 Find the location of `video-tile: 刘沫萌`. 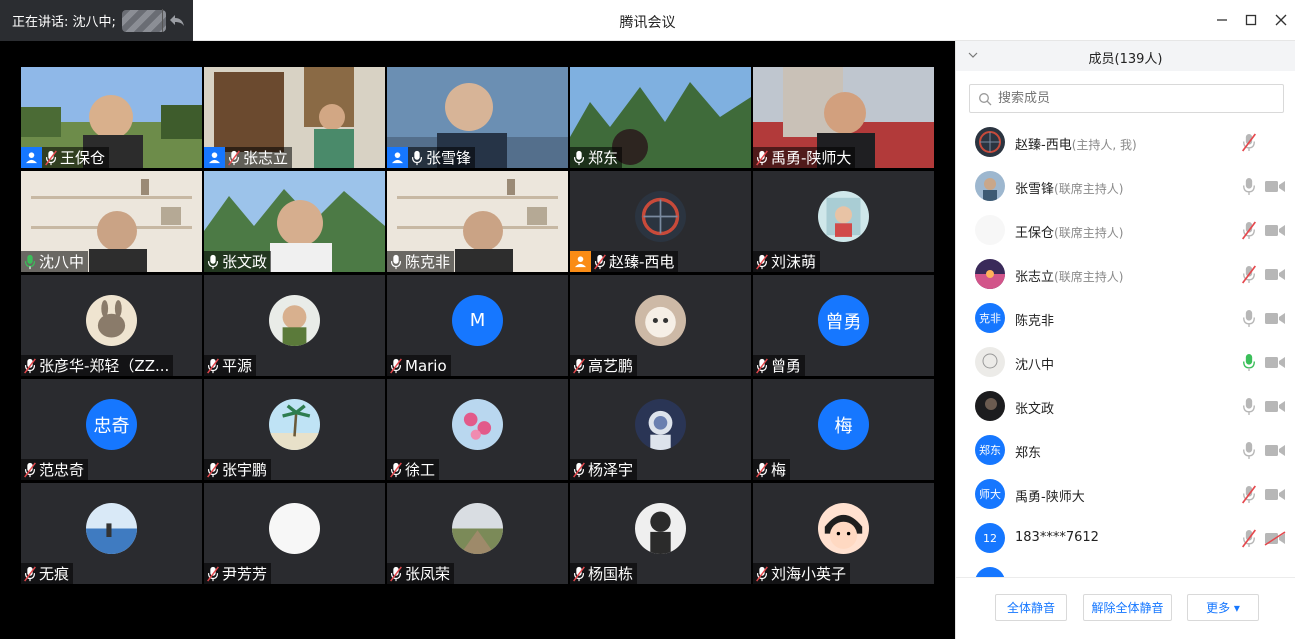

video-tile: 刘沫萌 is located at coordinates (843, 221).